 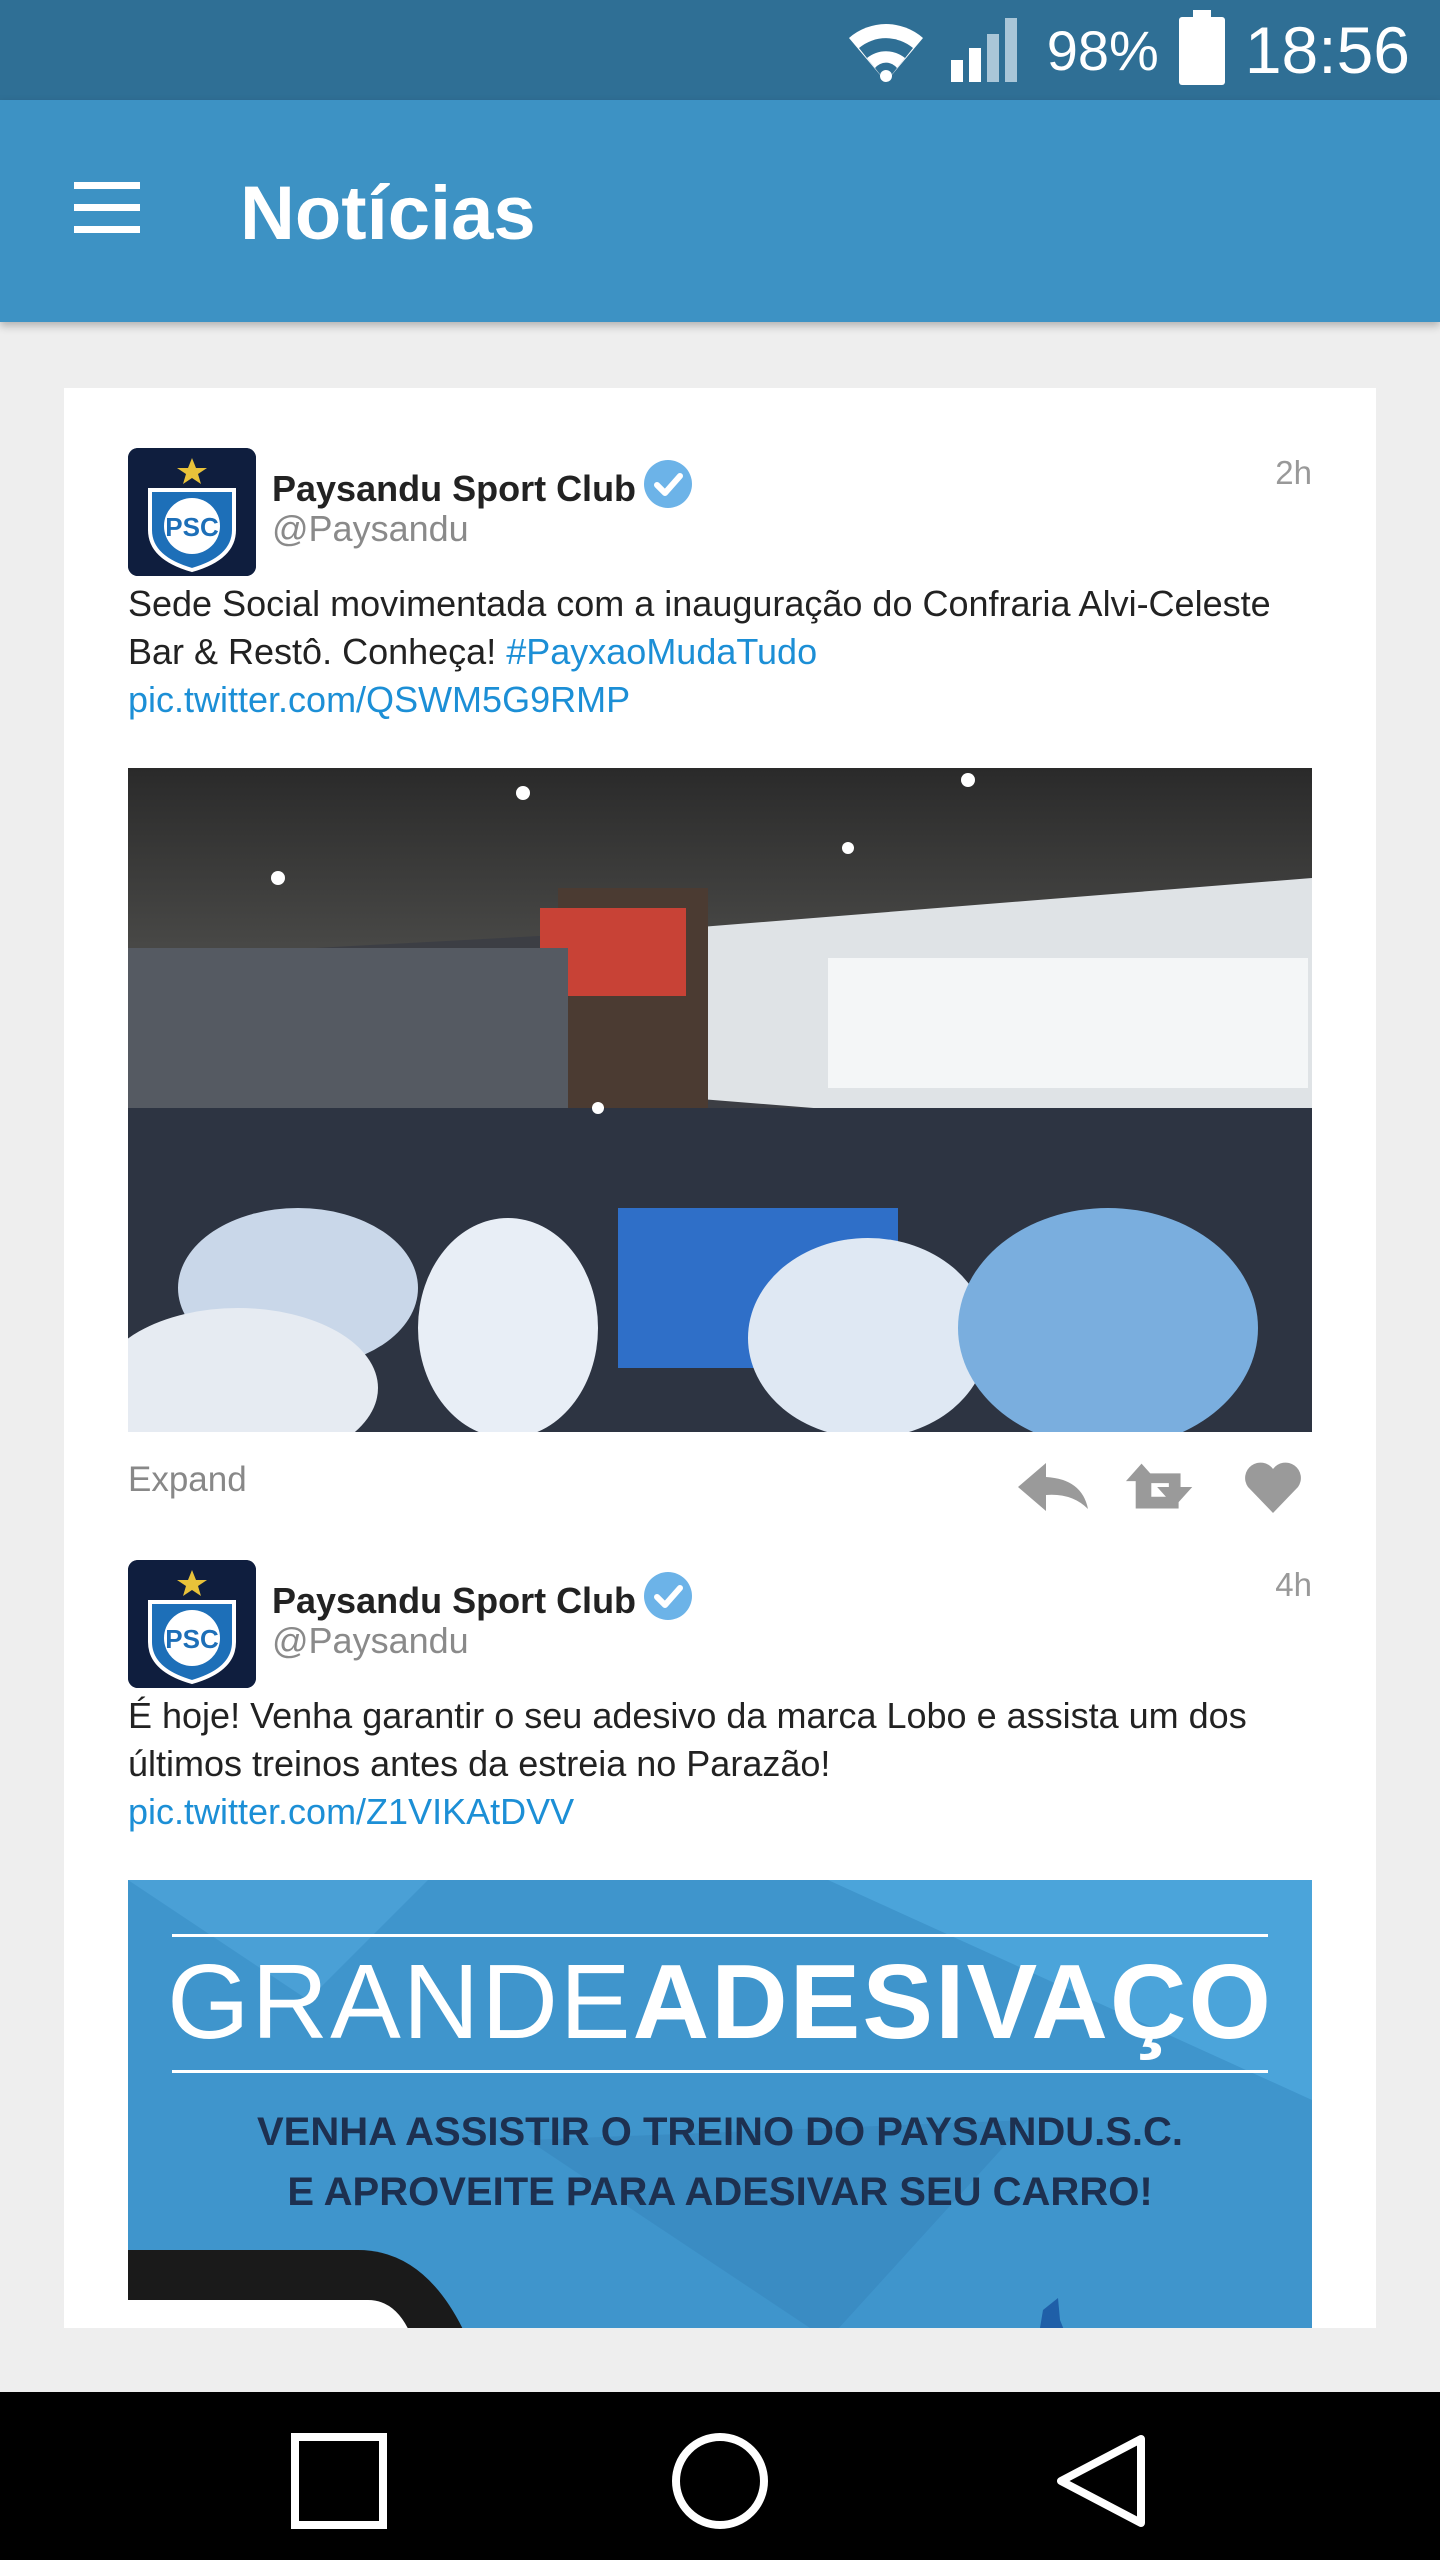 I want to click on like-icon, so click(x=1273, y=1487).